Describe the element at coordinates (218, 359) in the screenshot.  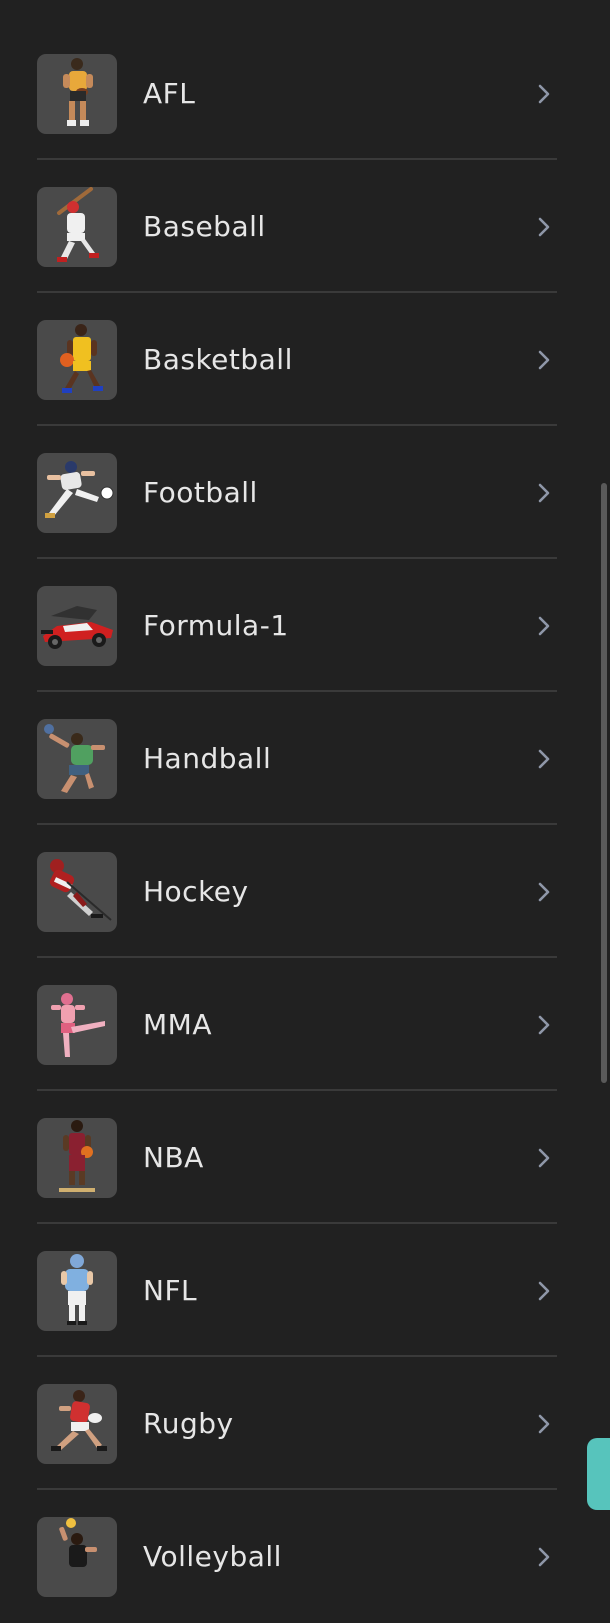
I see `sport-label: Basketball` at that location.